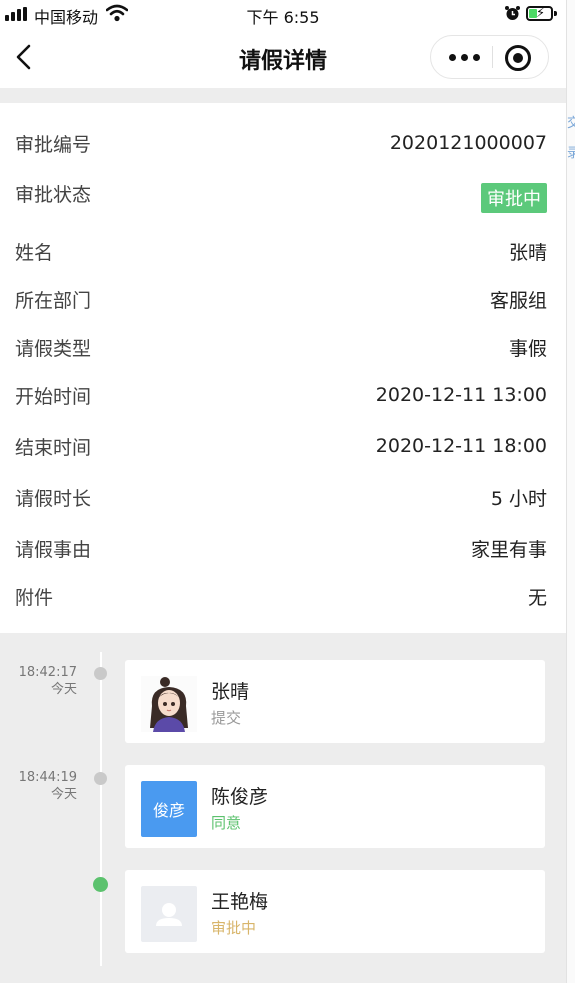  What do you see at coordinates (101, 809) in the screenshot?
I see `timeline-line` at bounding box center [101, 809].